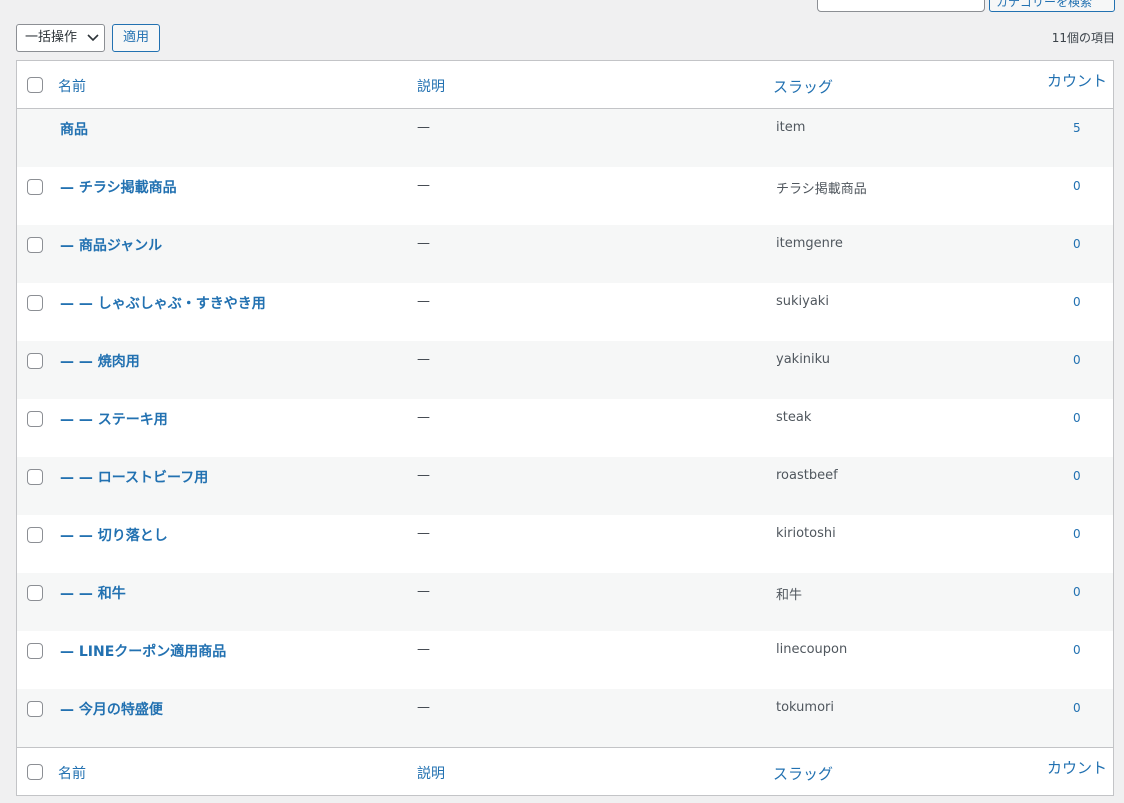  I want to click on category-slug: 和牛, so click(789, 595).